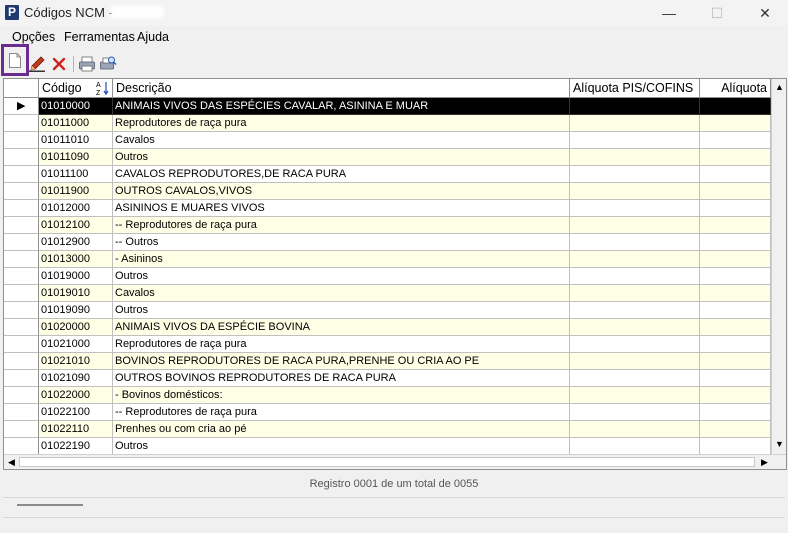  Describe the element at coordinates (387, 327) in the screenshot. I see `table-row: 01020000 ANIMAIS VIVOS DA ESPÉCIE BOVINA` at that location.